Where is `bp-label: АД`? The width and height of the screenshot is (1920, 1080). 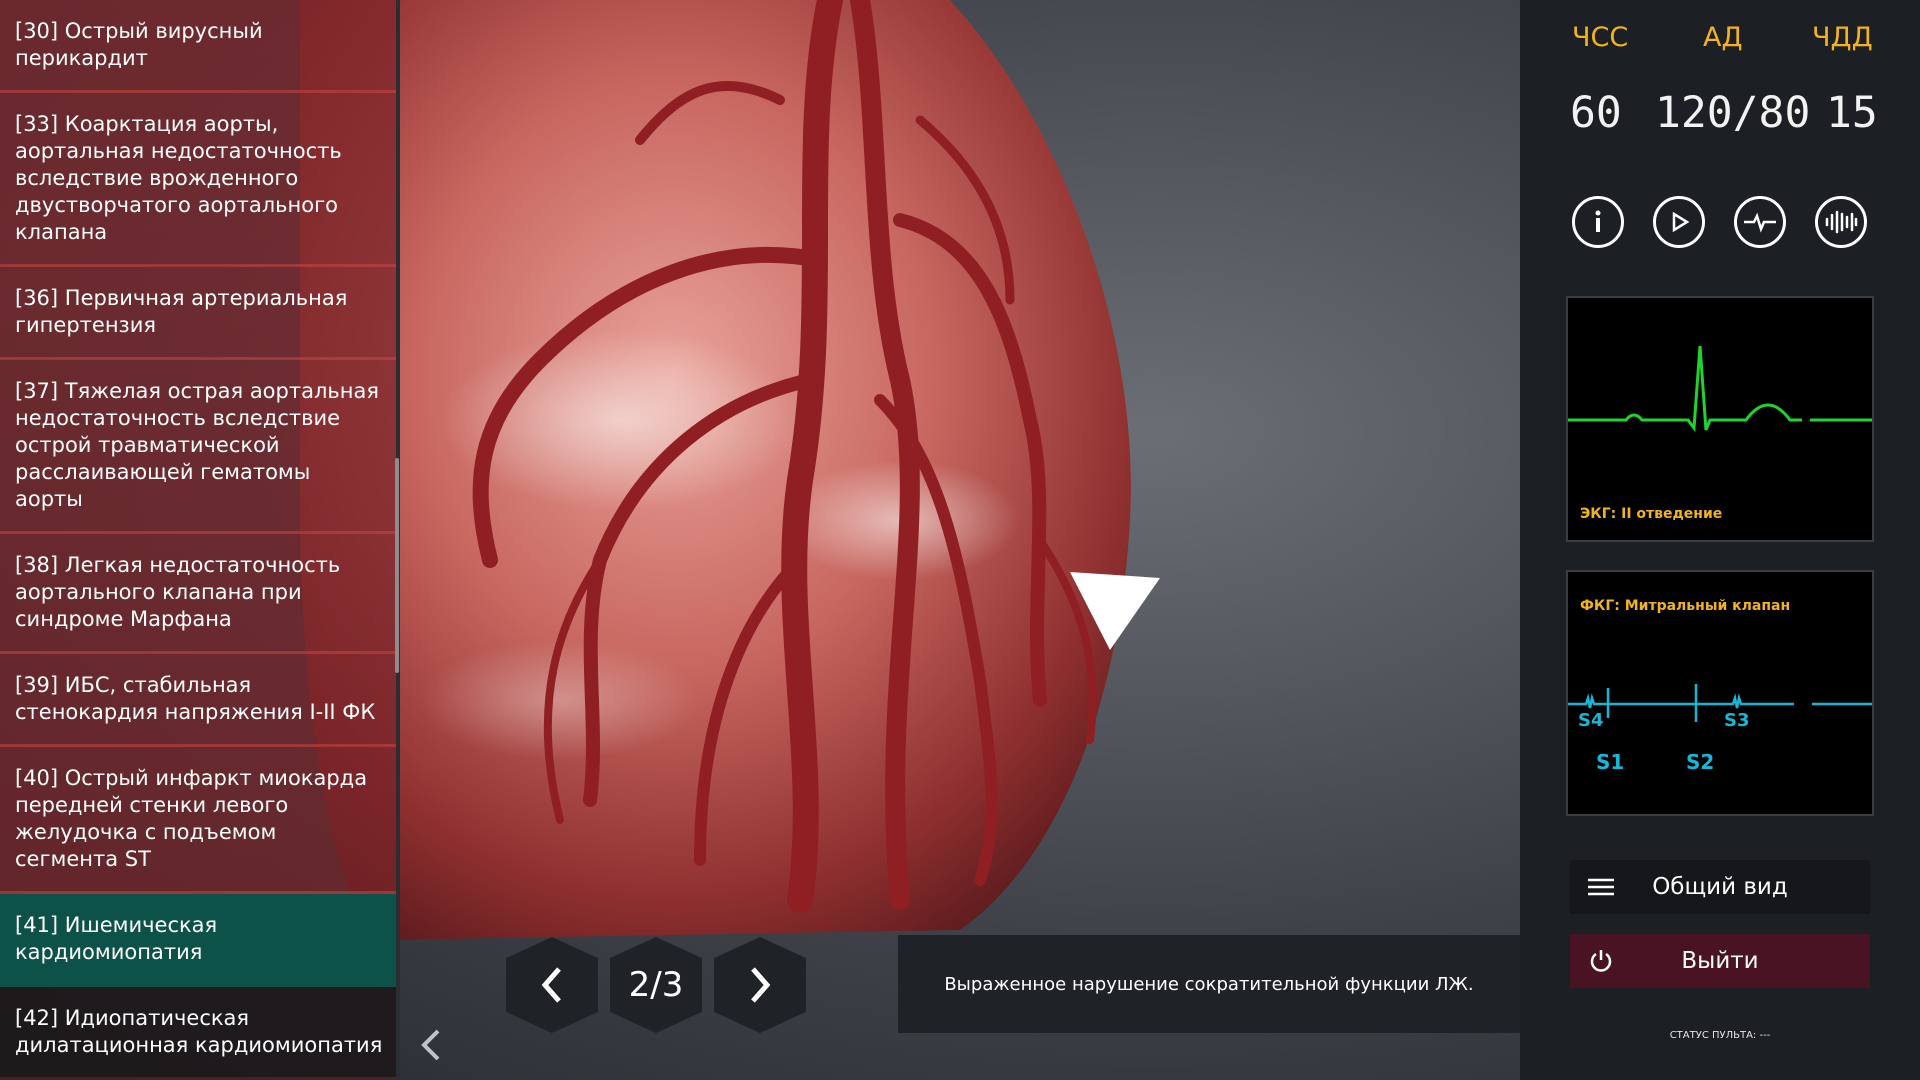 bp-label: АД is located at coordinates (1723, 37).